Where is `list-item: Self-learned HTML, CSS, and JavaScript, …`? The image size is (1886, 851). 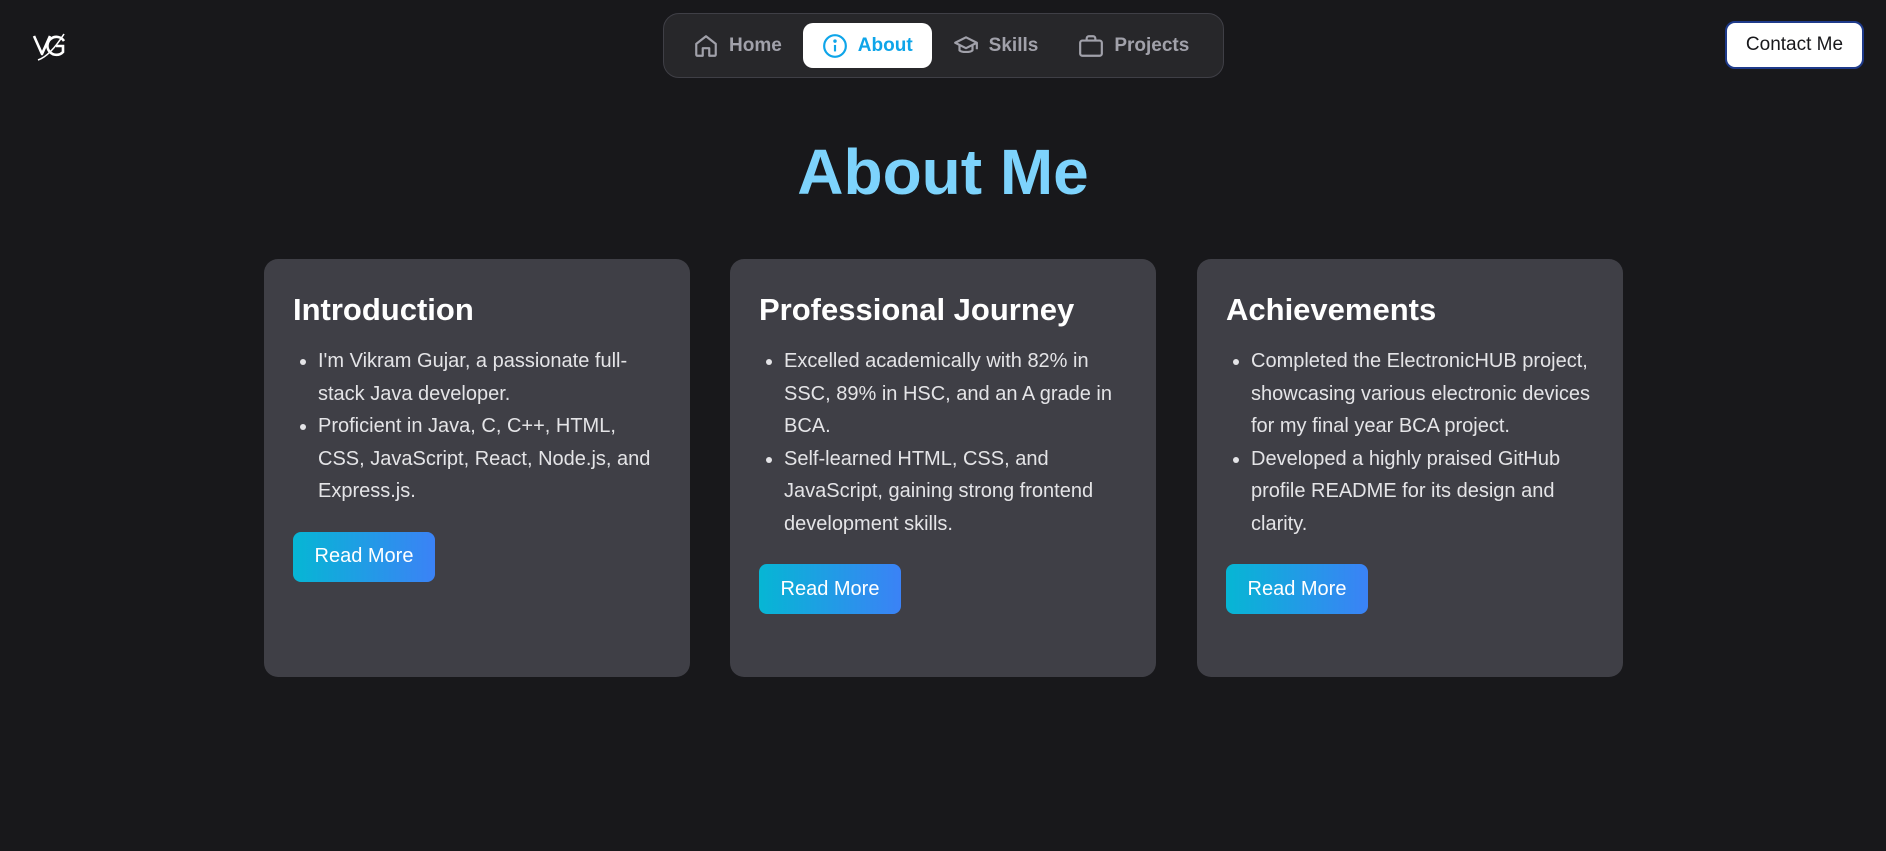
list-item: Self-learned HTML, CSS, and JavaScript, … is located at coordinates (946, 492).